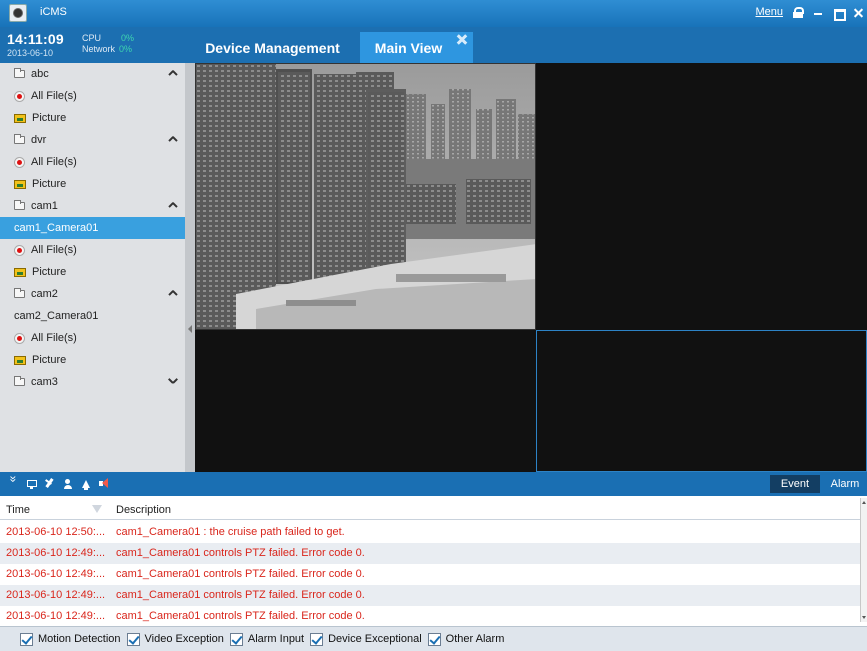 This screenshot has height=651, width=867. I want to click on tab-device-management: Device Management, so click(272, 47).